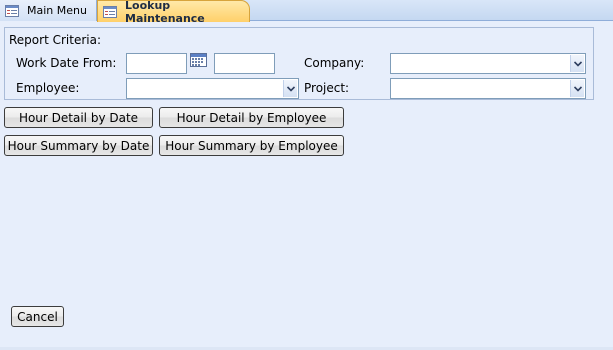  What do you see at coordinates (488, 63) in the screenshot?
I see `company-combo` at bounding box center [488, 63].